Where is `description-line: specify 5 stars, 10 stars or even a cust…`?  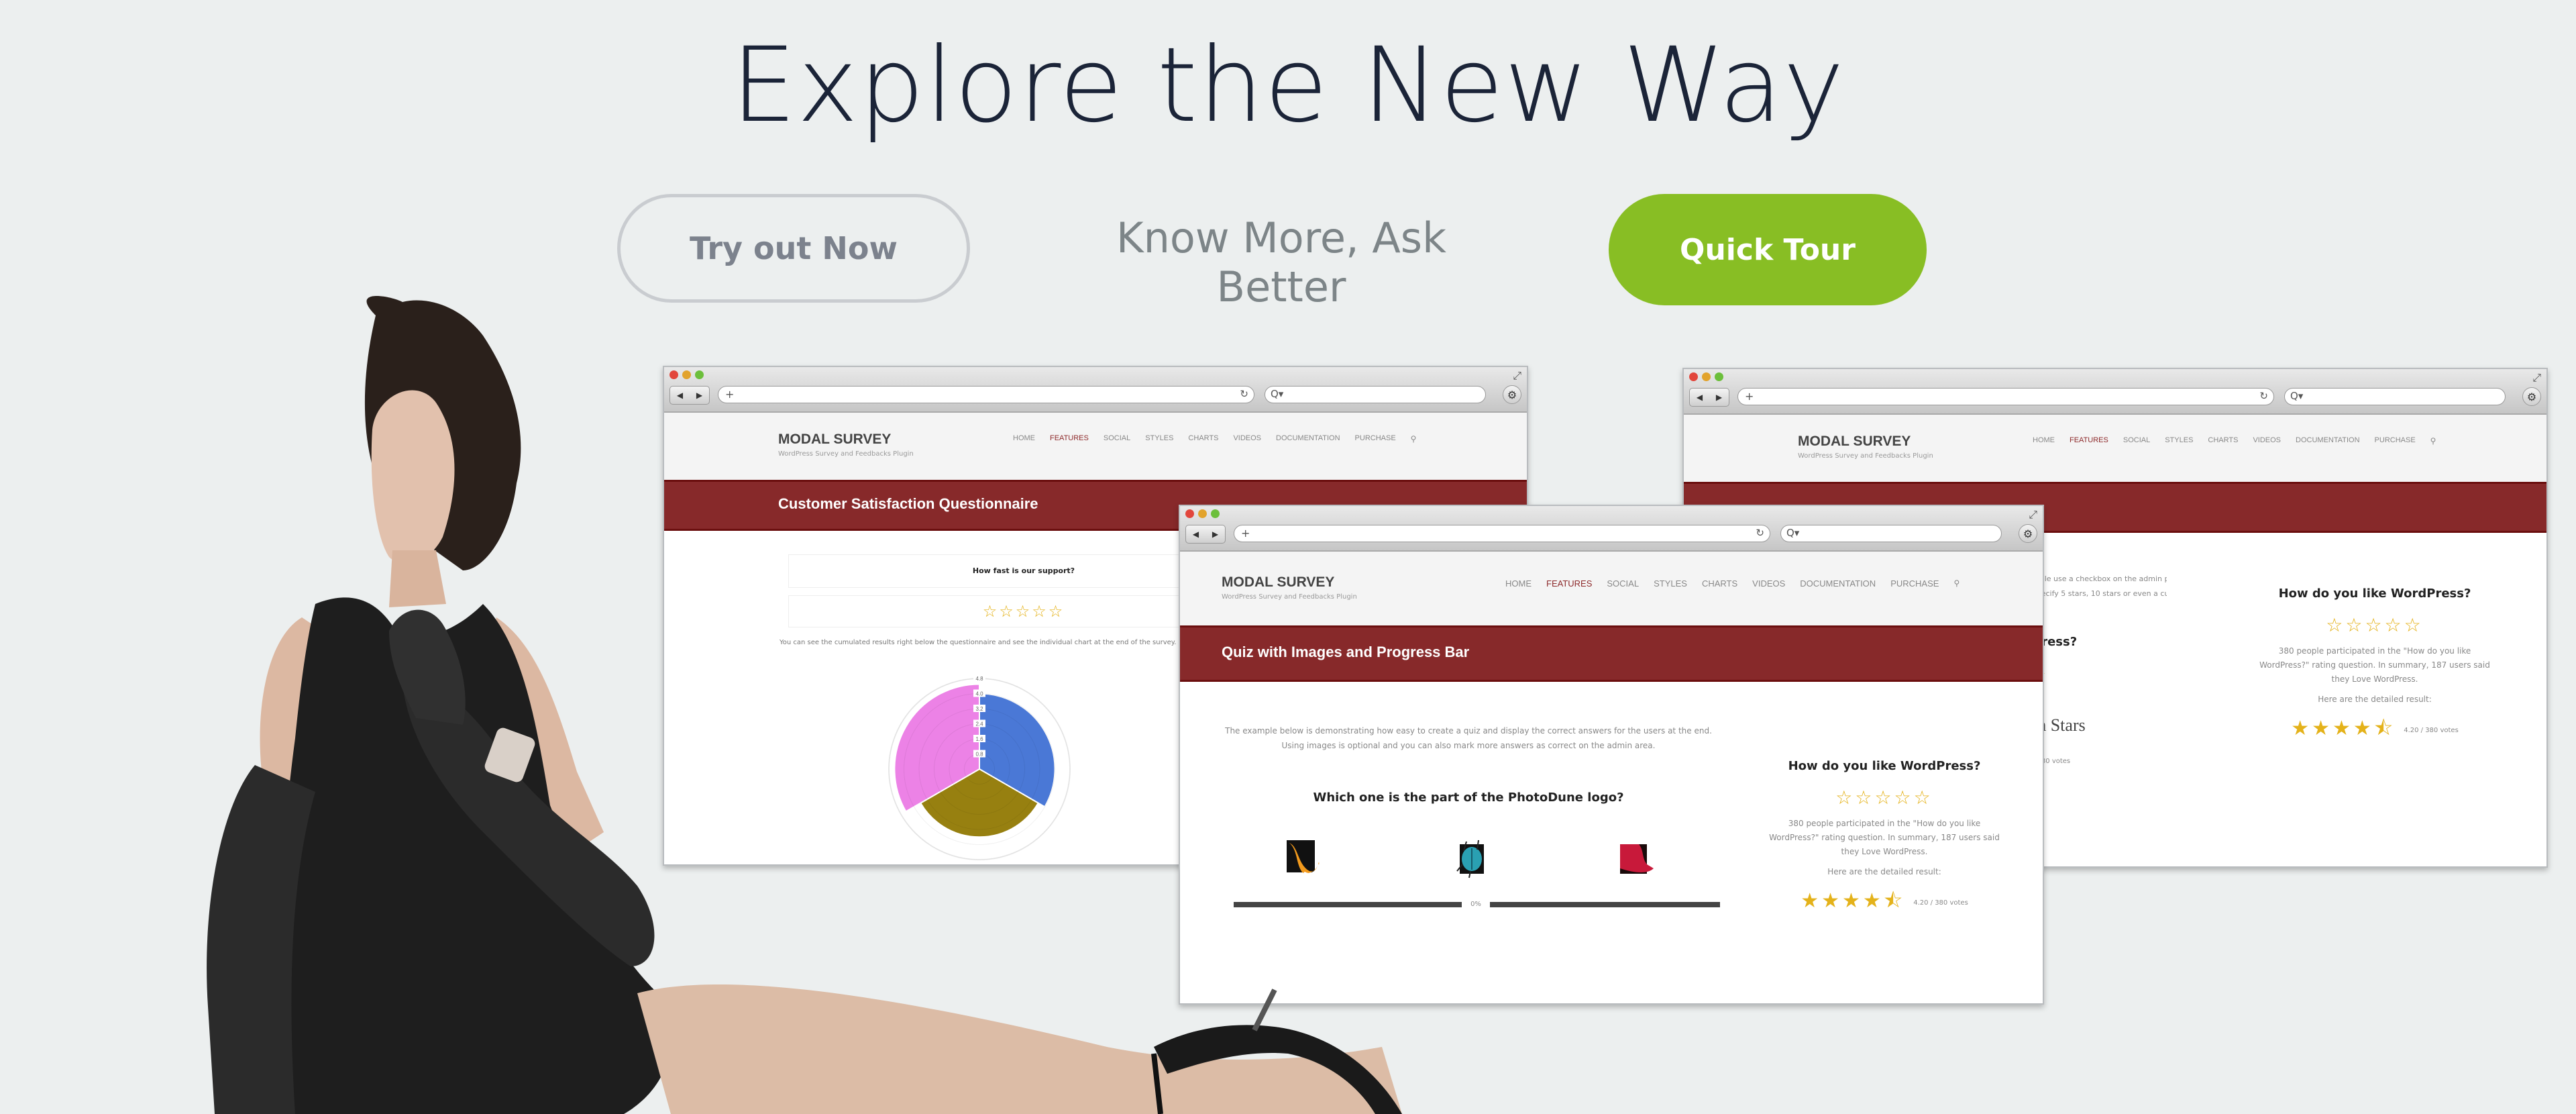 description-line: specify 5 stars, 10 stars or even a cust… is located at coordinates (2100, 593).